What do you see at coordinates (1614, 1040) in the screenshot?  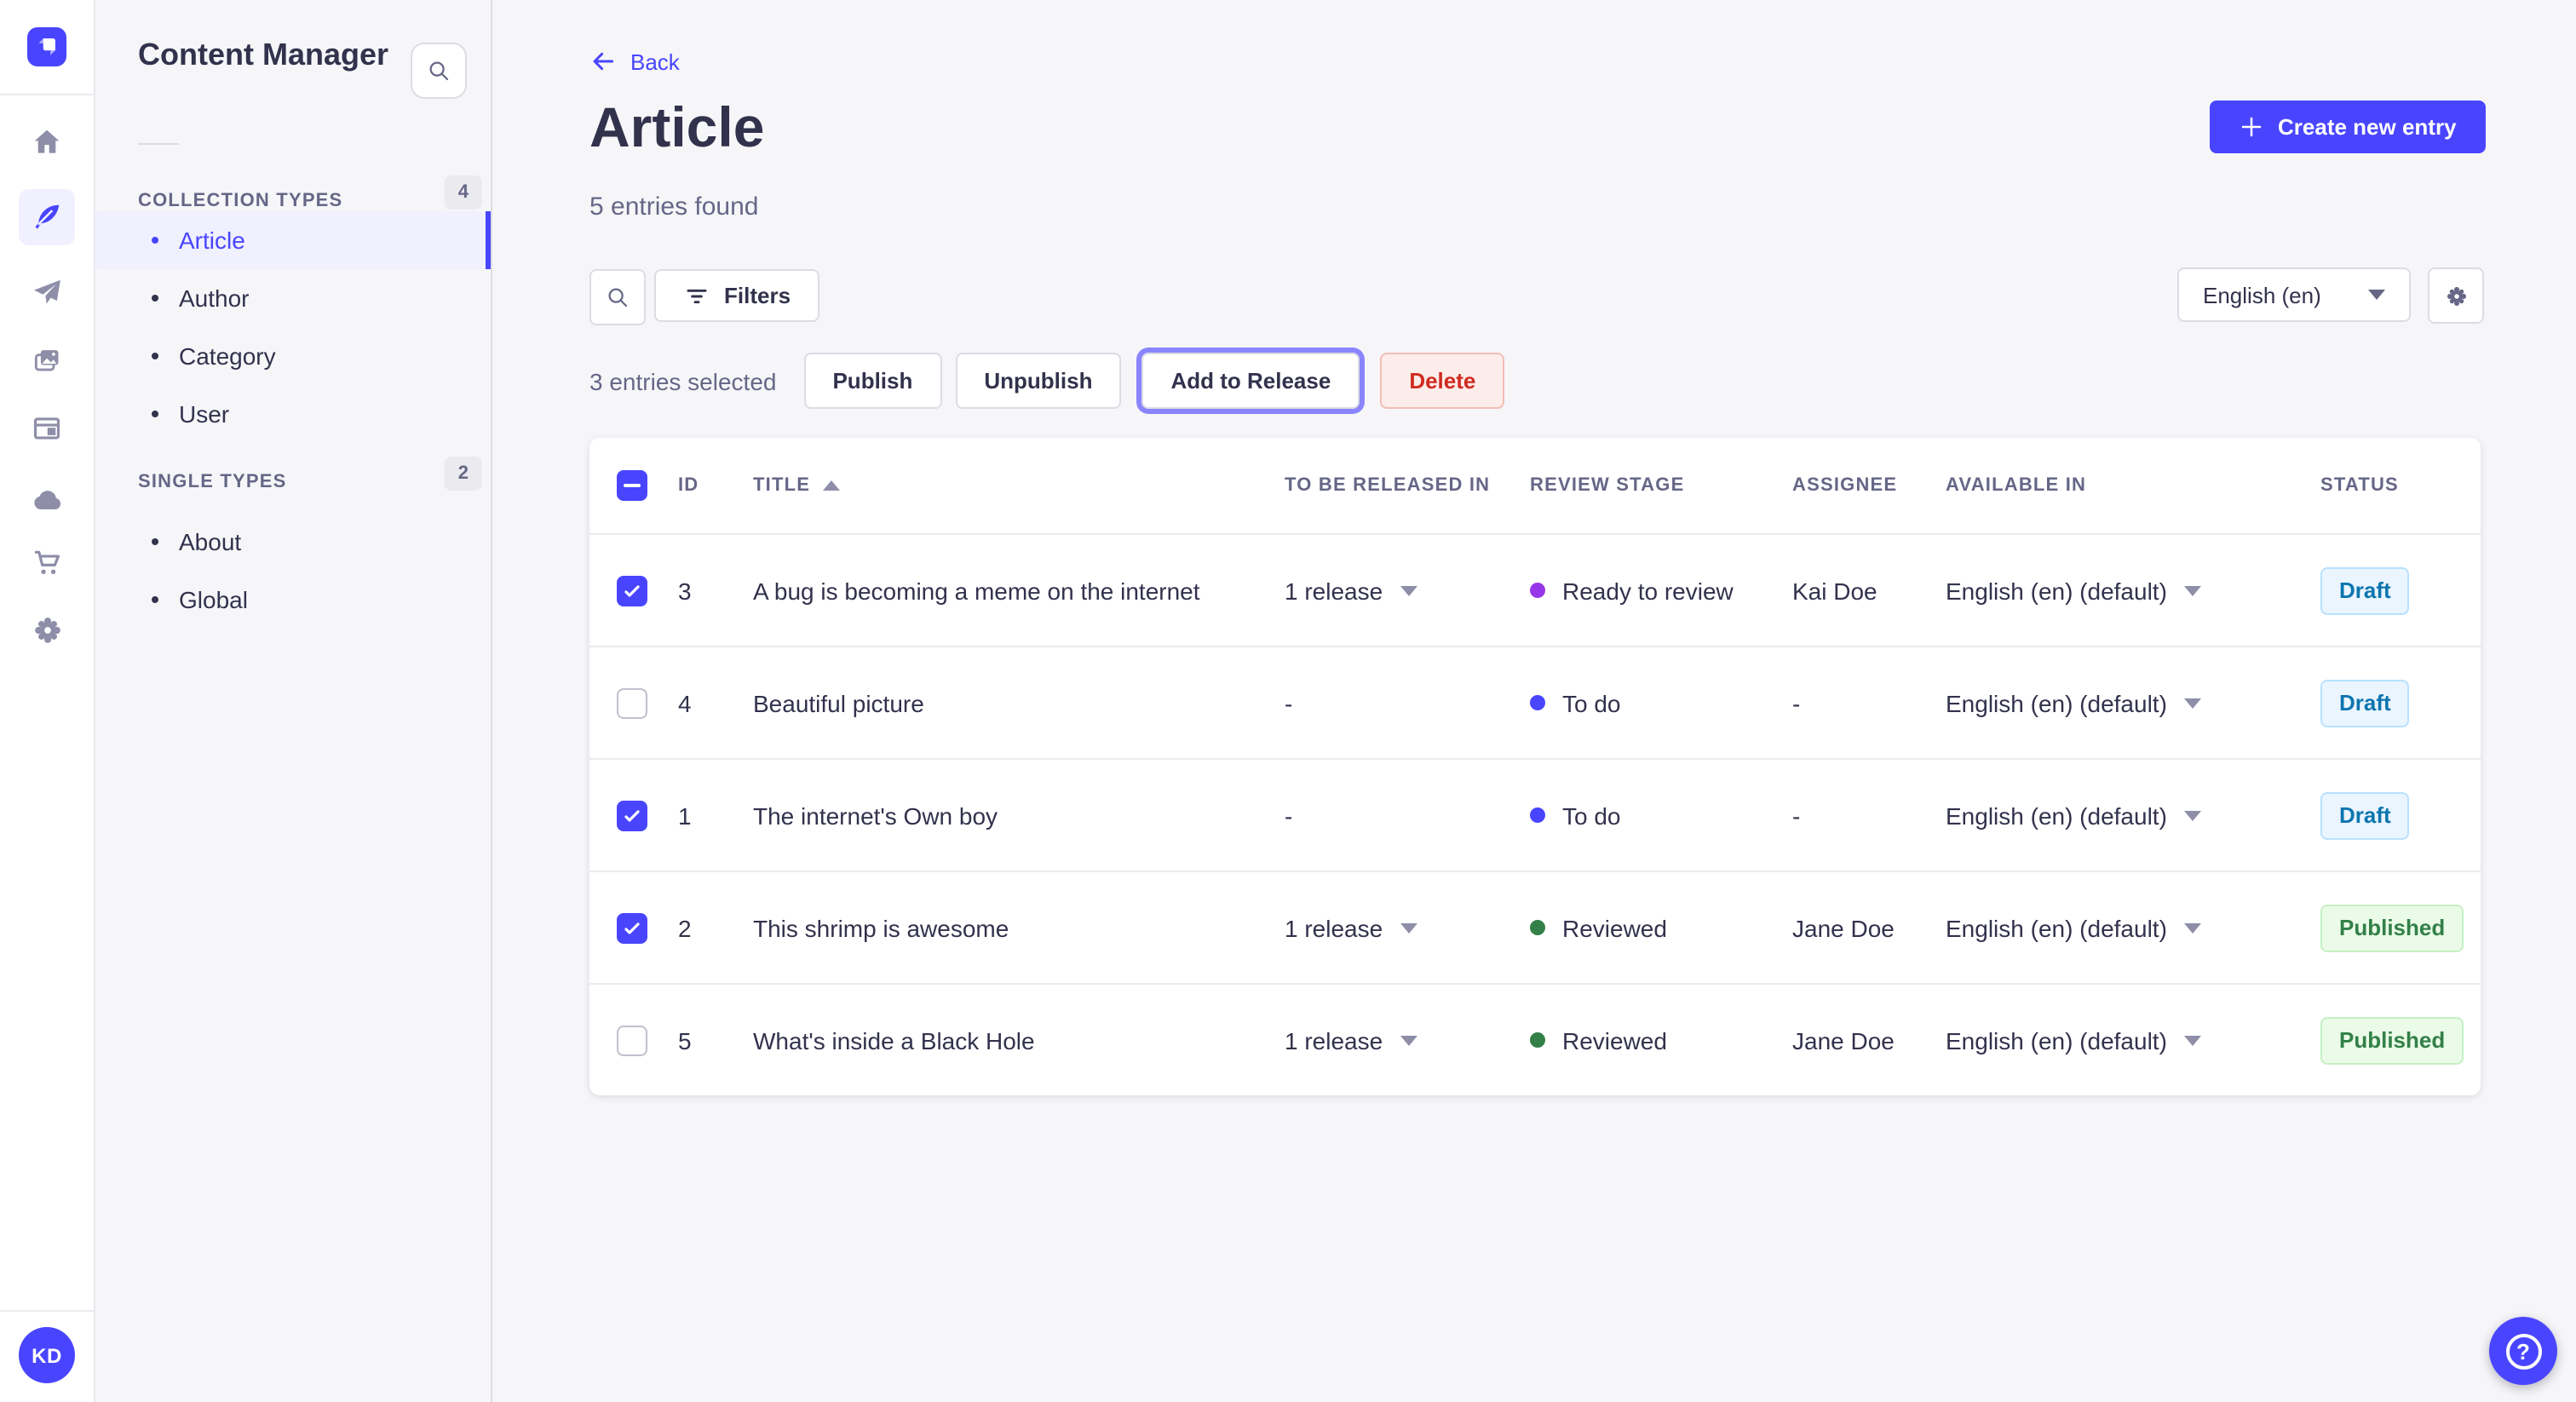 I see `stage-label: Reviewed` at bounding box center [1614, 1040].